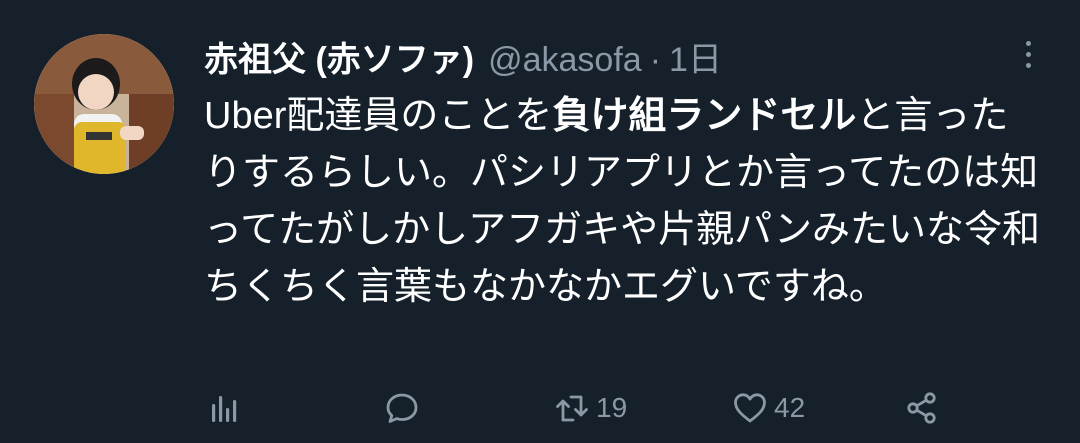 The image size is (1080, 443). I want to click on avatar-image, so click(104, 104).